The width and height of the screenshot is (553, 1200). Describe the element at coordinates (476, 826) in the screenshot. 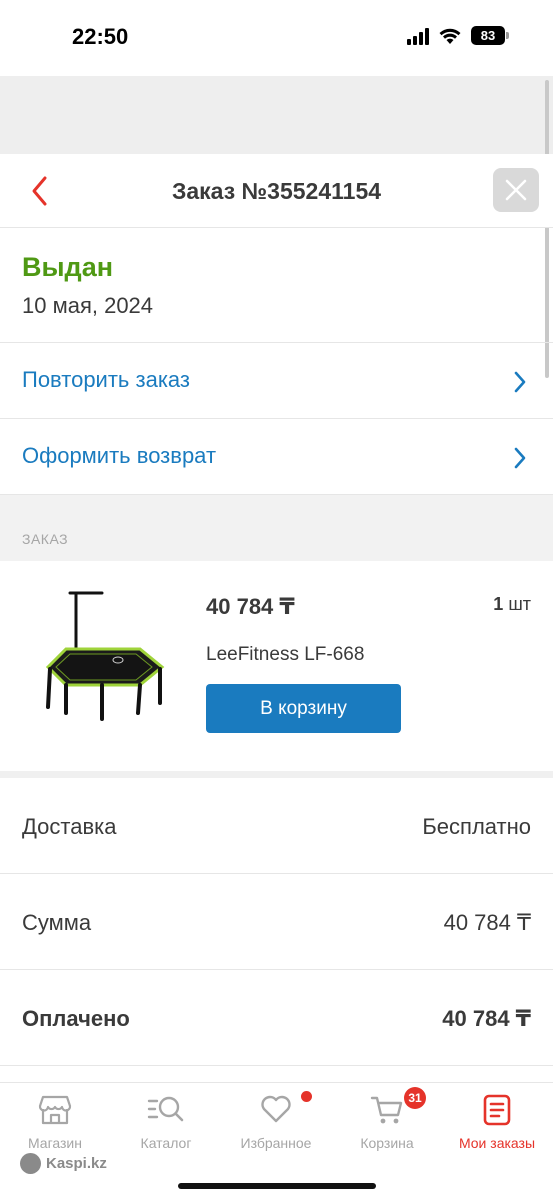

I see `summary-value: Бесплатно` at that location.